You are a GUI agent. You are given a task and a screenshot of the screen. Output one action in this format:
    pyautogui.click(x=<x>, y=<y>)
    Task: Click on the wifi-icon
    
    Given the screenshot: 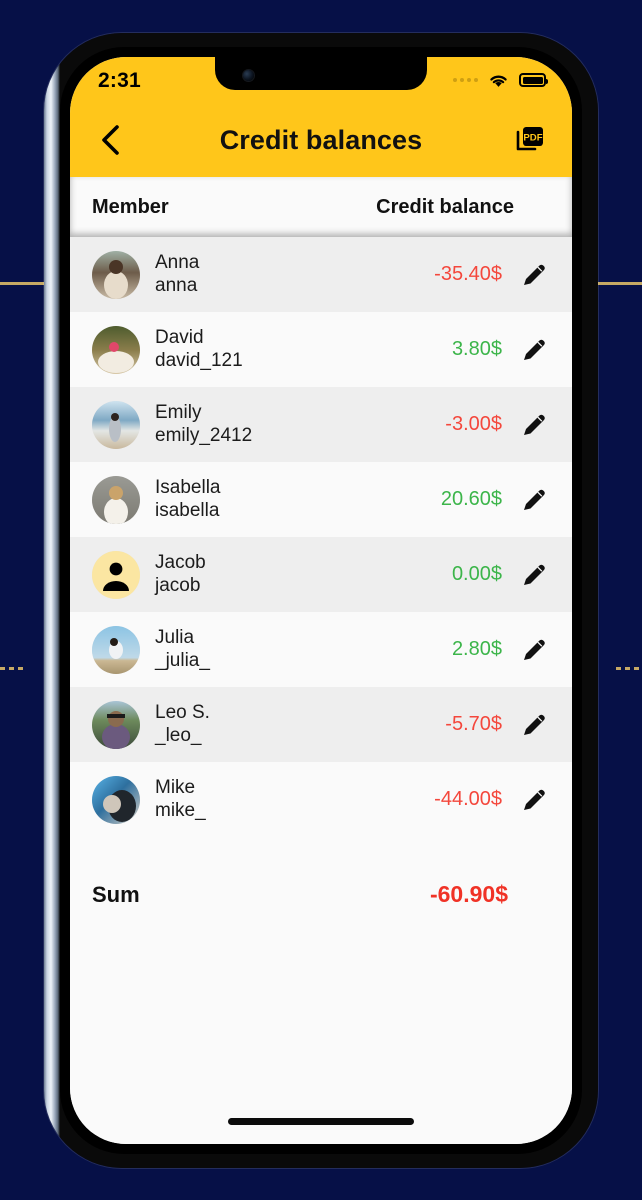 What is the action you would take?
    pyautogui.click(x=498, y=81)
    